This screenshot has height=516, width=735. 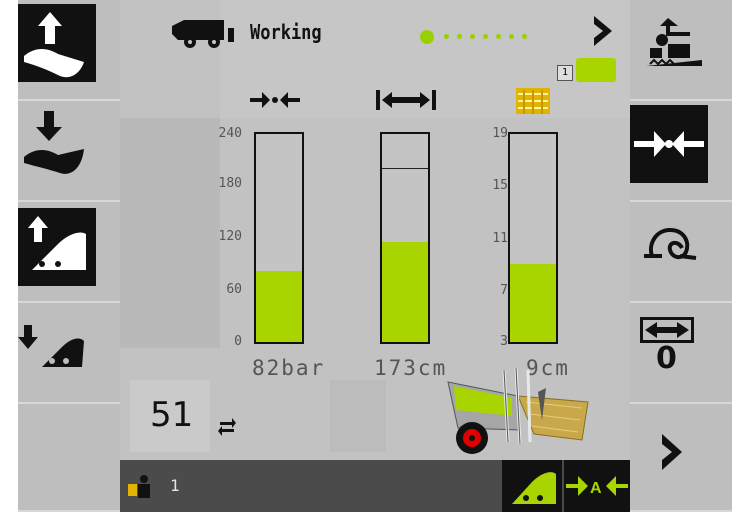 I want to click on knotter-icon, so click(x=670, y=244).